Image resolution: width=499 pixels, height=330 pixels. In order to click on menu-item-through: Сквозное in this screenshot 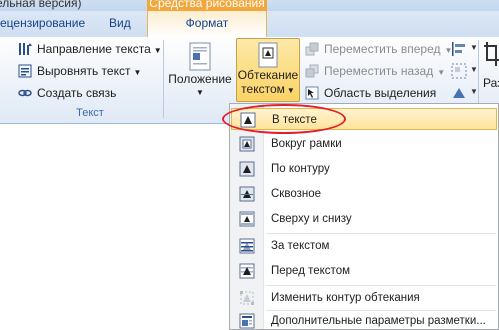, I will do `click(364, 194)`.